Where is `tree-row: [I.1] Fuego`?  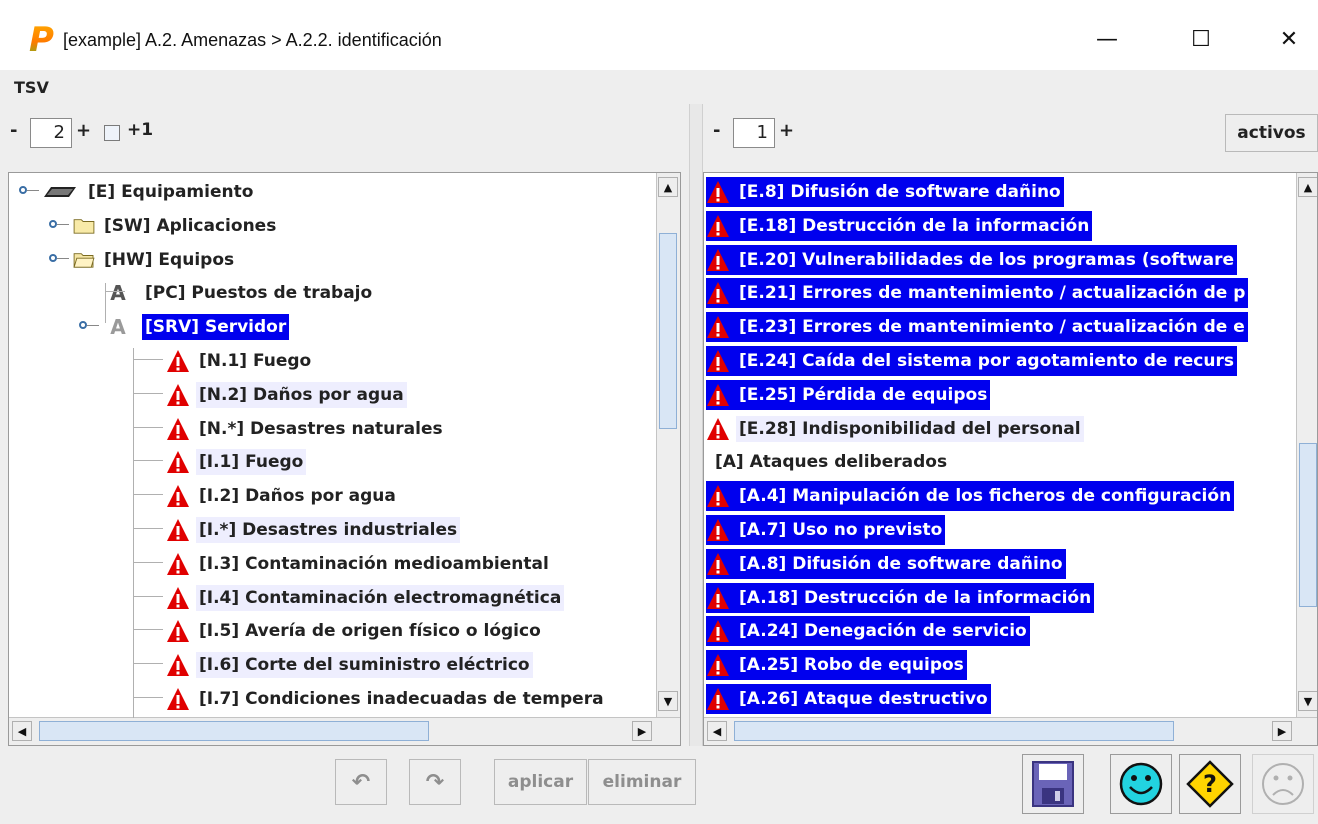
tree-row: [I.1] Fuego is located at coordinates (236, 462).